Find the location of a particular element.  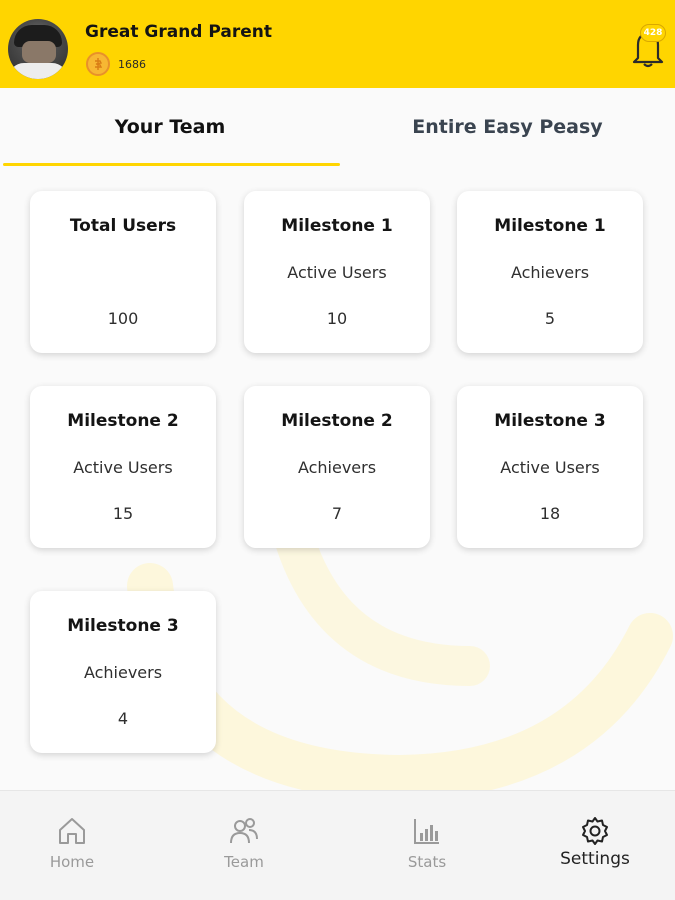

card-title: Total Users is located at coordinates (123, 226).